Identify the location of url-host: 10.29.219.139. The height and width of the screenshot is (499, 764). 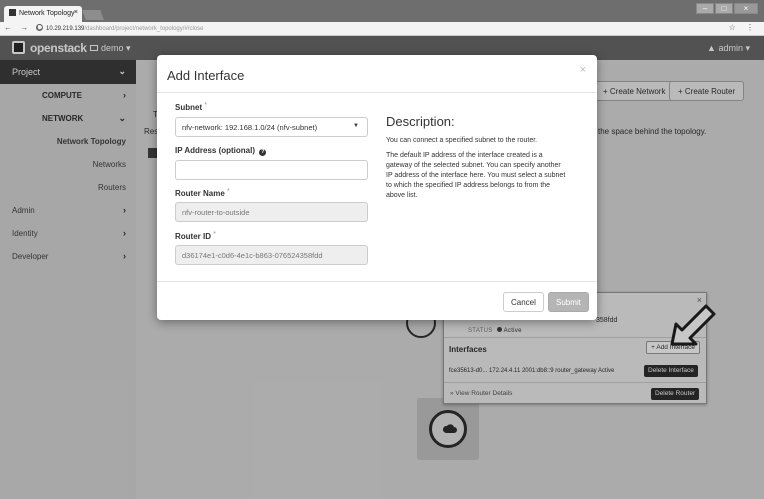
(65, 29).